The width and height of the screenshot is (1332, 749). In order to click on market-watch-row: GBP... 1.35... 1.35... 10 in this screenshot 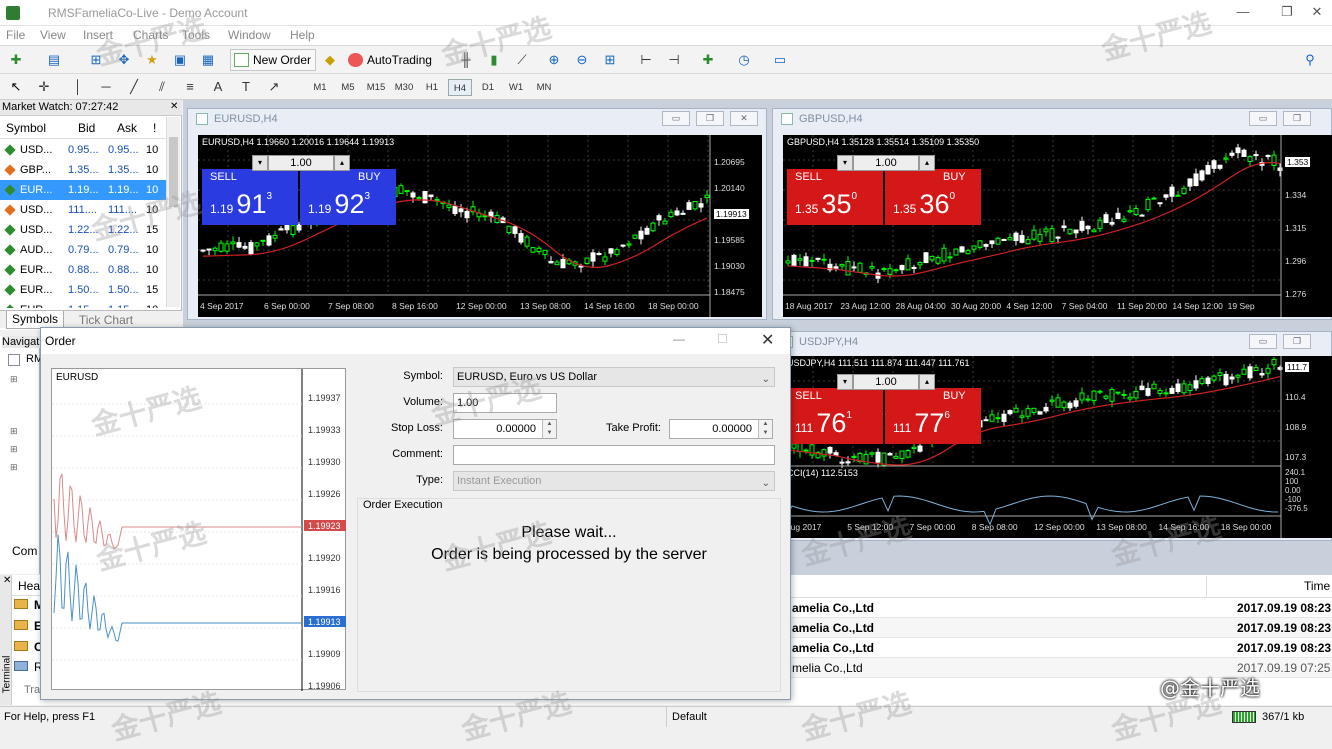, I will do `click(83, 170)`.